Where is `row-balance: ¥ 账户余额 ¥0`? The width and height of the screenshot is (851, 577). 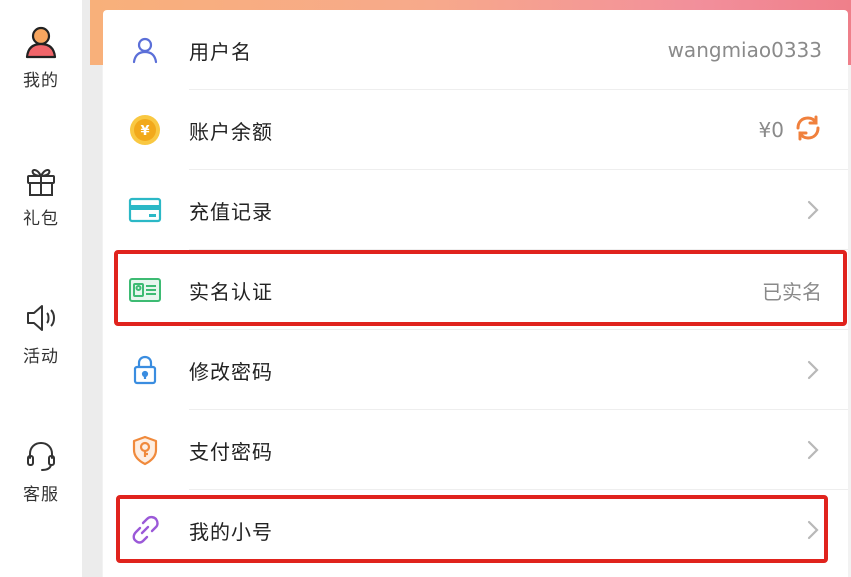 row-balance: ¥ 账户余额 ¥0 is located at coordinates (475, 130).